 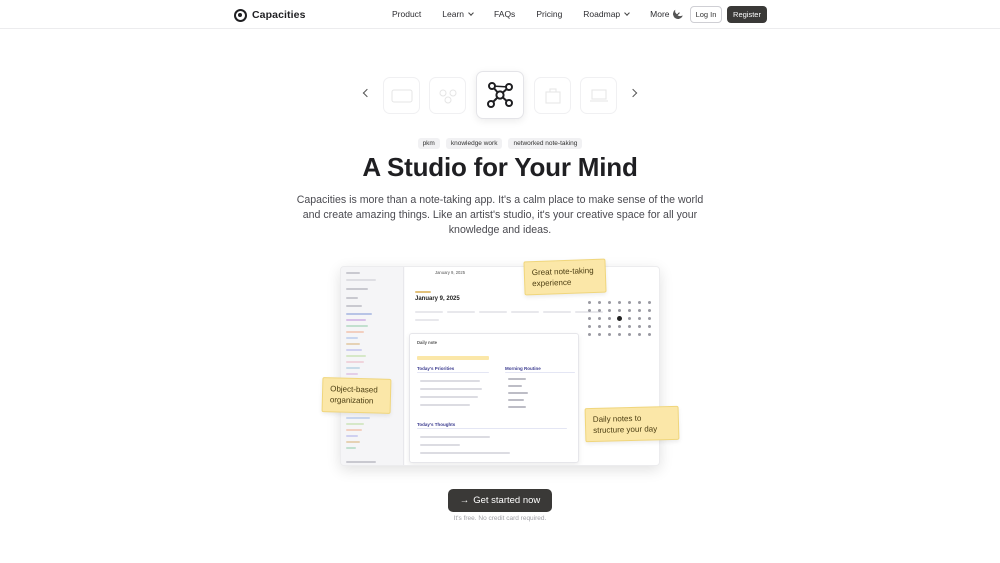 What do you see at coordinates (523, 368) in the screenshot?
I see `preview-routine-heading: Morning Routine` at bounding box center [523, 368].